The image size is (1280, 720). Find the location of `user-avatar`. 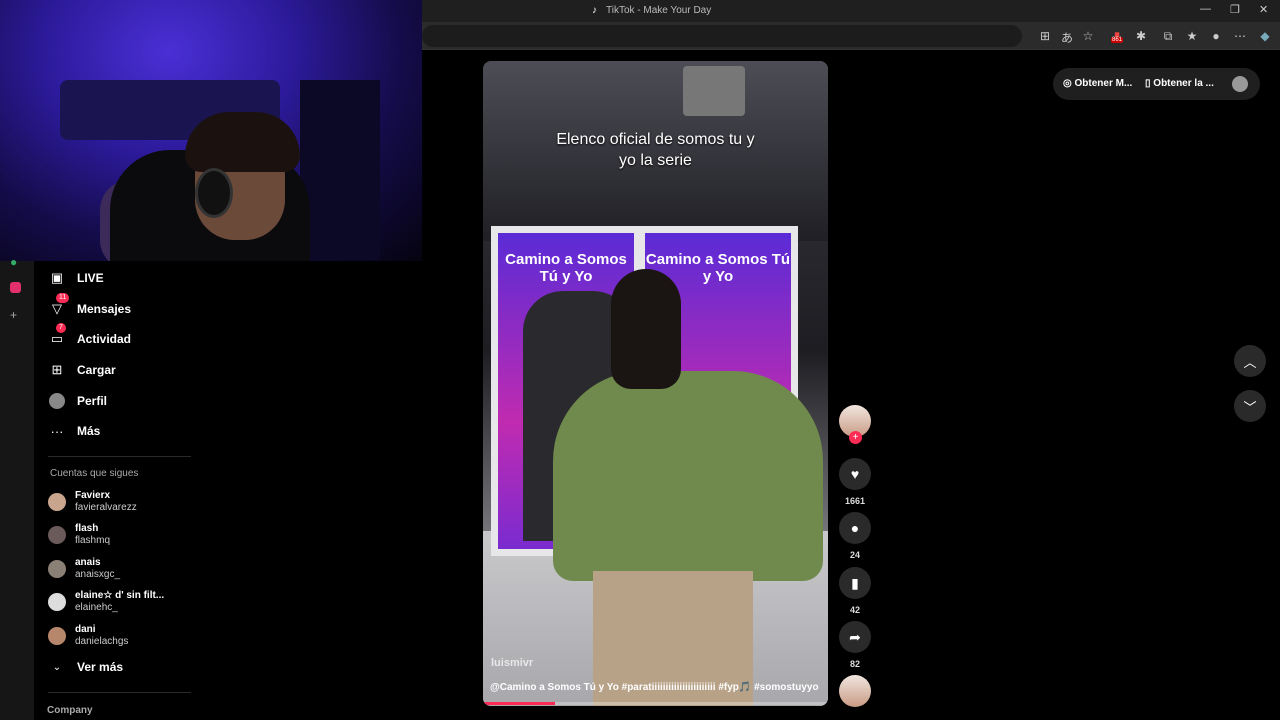

user-avatar is located at coordinates (1240, 84).